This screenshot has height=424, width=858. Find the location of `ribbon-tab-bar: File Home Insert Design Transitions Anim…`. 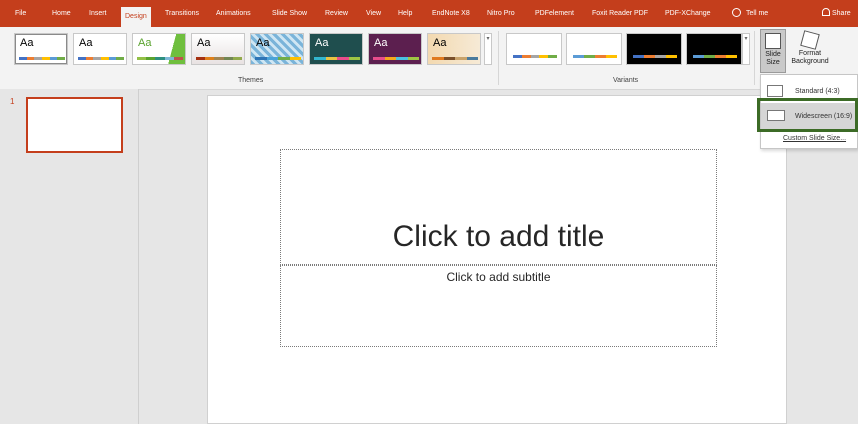

ribbon-tab-bar: File Home Insert Design Transitions Anim… is located at coordinates (429, 13).